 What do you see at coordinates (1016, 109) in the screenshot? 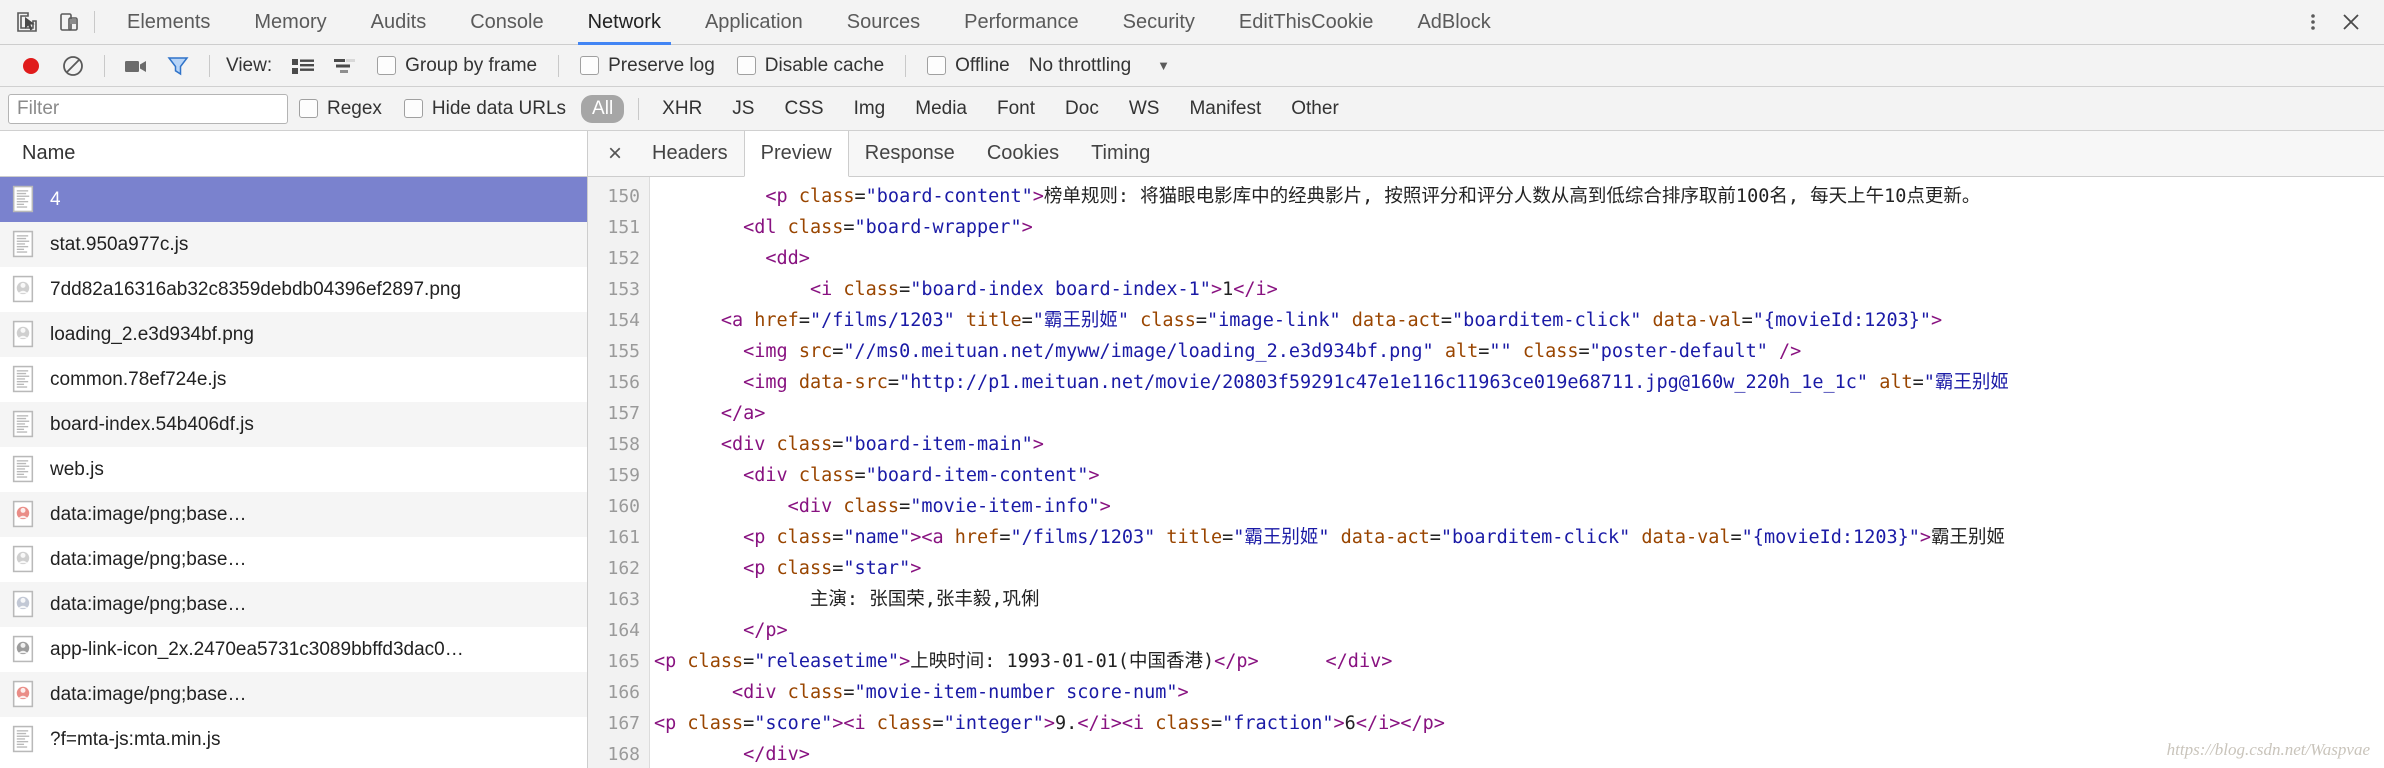
I see `filter-type-font: Font` at bounding box center [1016, 109].